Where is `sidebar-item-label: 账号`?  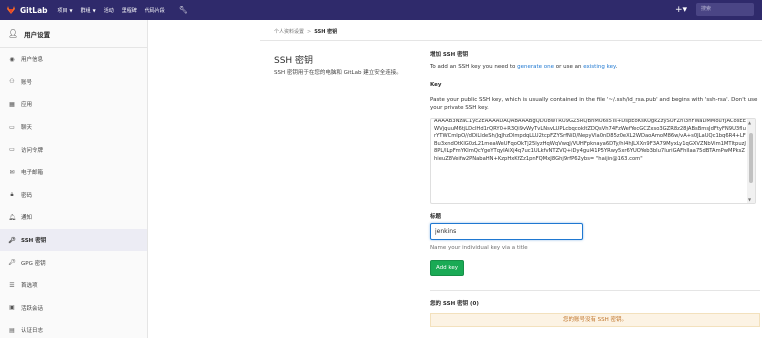
sidebar-item-label: 账号 is located at coordinates (27, 82).